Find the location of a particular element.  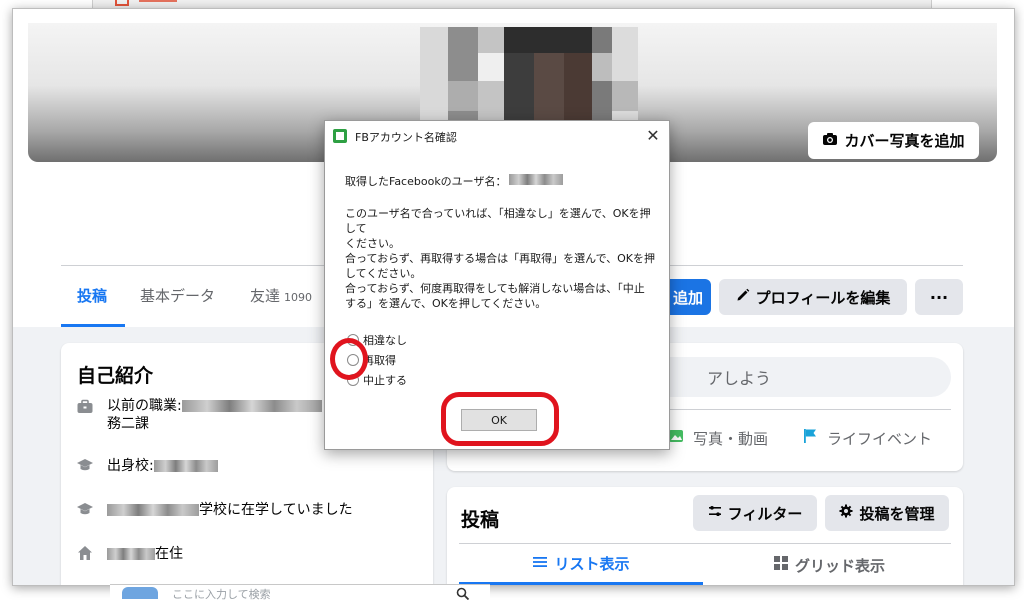

tab-basic-data: 基本データ is located at coordinates (177, 295).